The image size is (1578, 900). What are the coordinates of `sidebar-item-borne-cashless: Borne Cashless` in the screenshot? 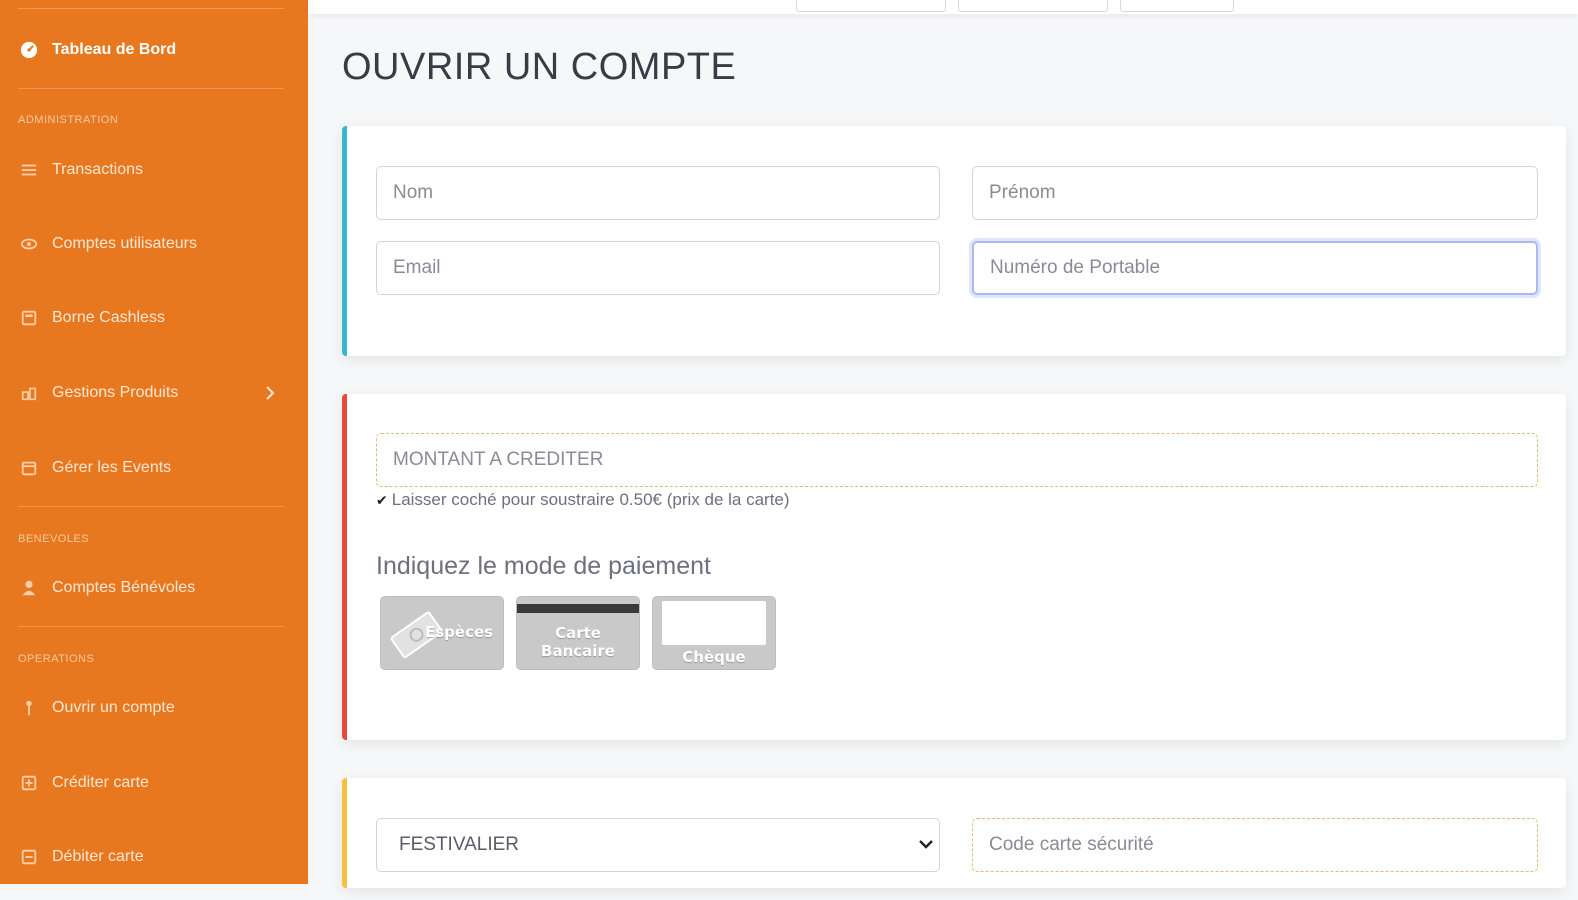 It's located at (154, 318).